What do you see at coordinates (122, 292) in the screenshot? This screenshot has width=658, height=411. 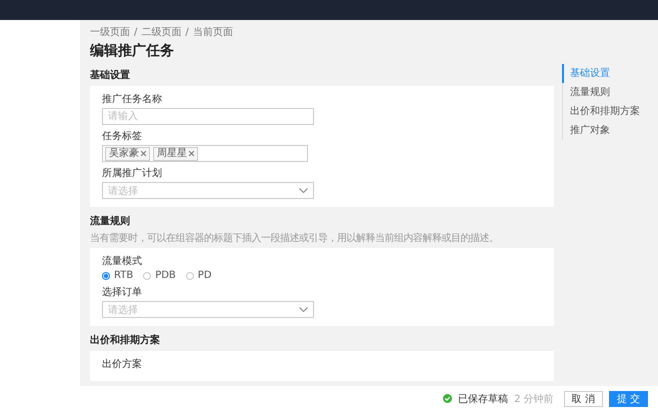 I see `field-label: 选择订单` at bounding box center [122, 292].